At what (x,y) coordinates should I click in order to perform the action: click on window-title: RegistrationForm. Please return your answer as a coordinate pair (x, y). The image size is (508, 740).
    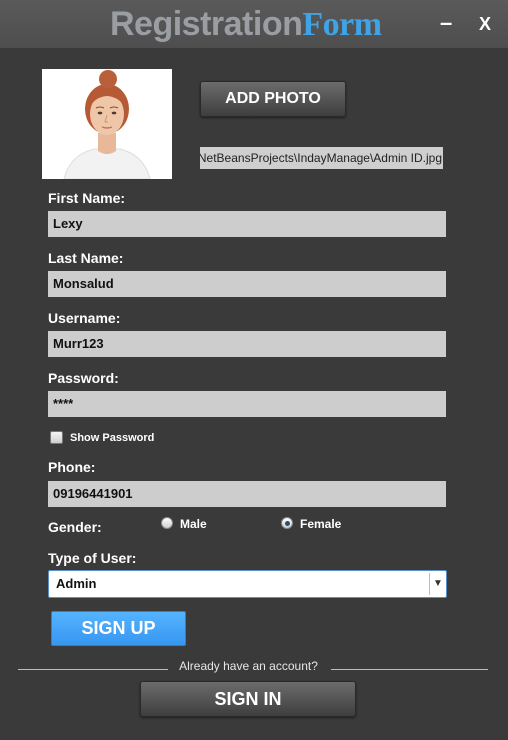
    Looking at the image, I should click on (246, 24).